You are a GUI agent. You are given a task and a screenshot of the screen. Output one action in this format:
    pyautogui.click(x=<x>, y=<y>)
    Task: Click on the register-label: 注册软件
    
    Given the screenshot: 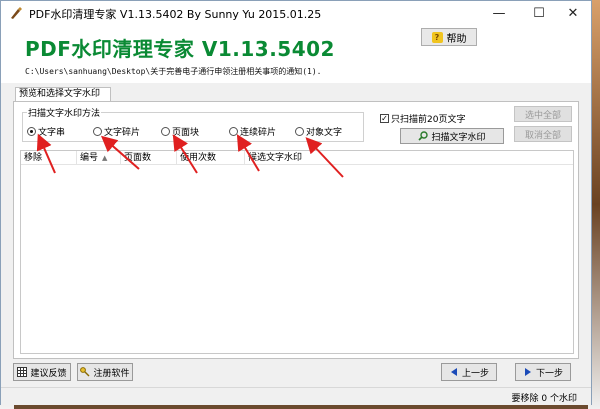 What is the action you would take?
    pyautogui.click(x=111, y=373)
    